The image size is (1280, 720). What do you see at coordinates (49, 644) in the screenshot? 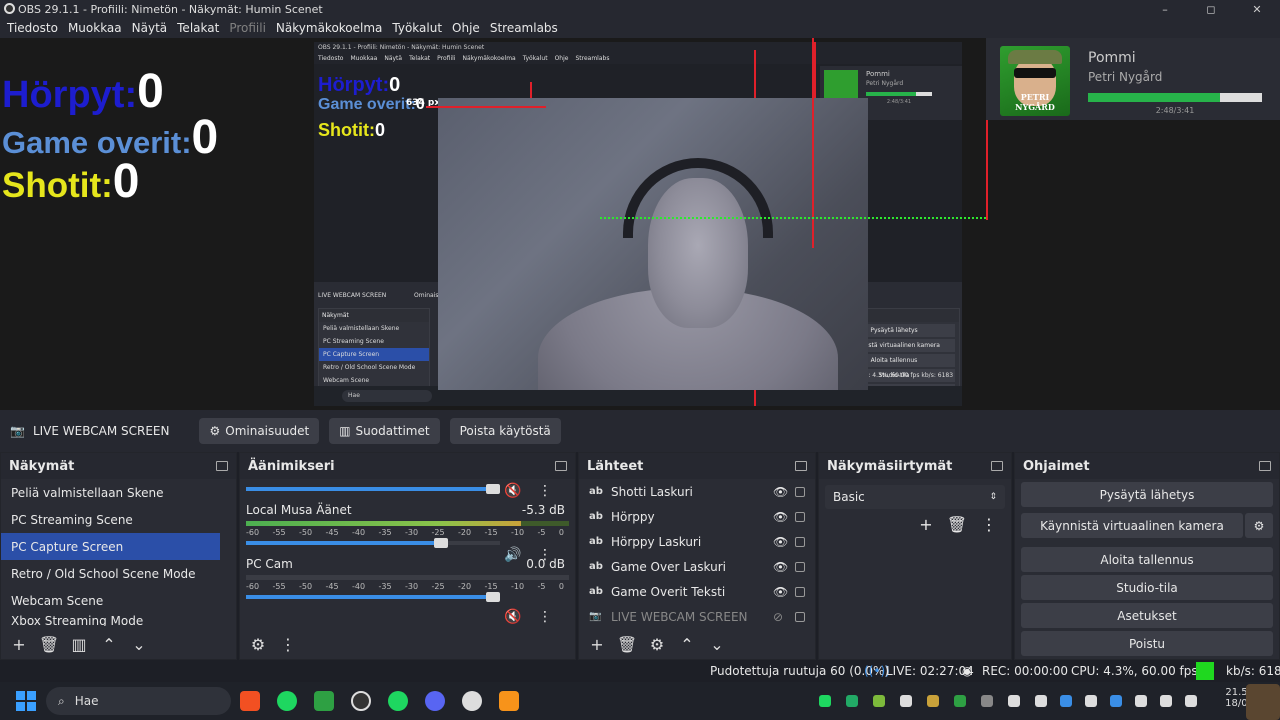
I see `remove-scene-icon: 🗑` at bounding box center [49, 644].